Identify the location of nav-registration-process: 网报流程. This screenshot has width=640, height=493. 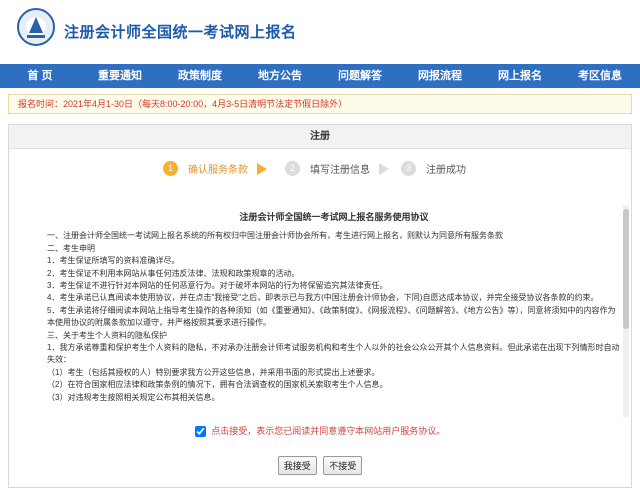
(440, 76).